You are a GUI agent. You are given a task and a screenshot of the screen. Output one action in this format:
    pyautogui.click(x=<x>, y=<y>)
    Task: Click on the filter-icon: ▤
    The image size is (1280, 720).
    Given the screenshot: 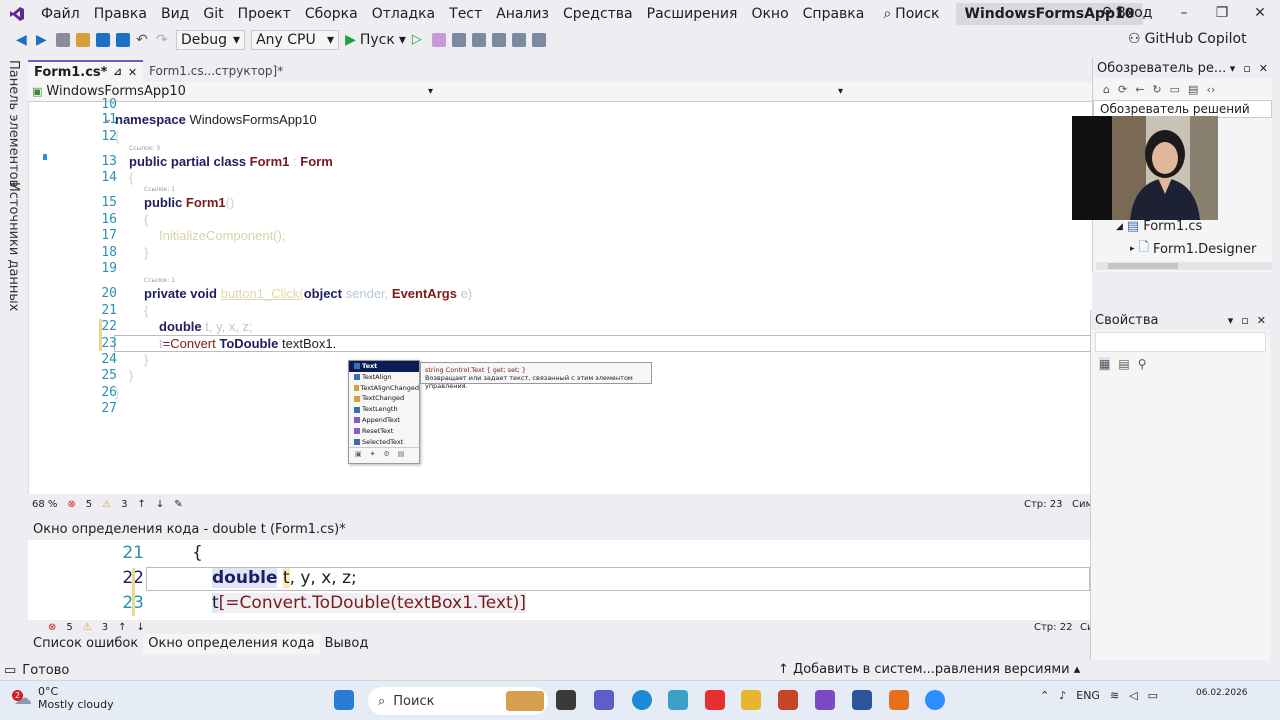 What is the action you would take?
    pyautogui.click(x=401, y=454)
    